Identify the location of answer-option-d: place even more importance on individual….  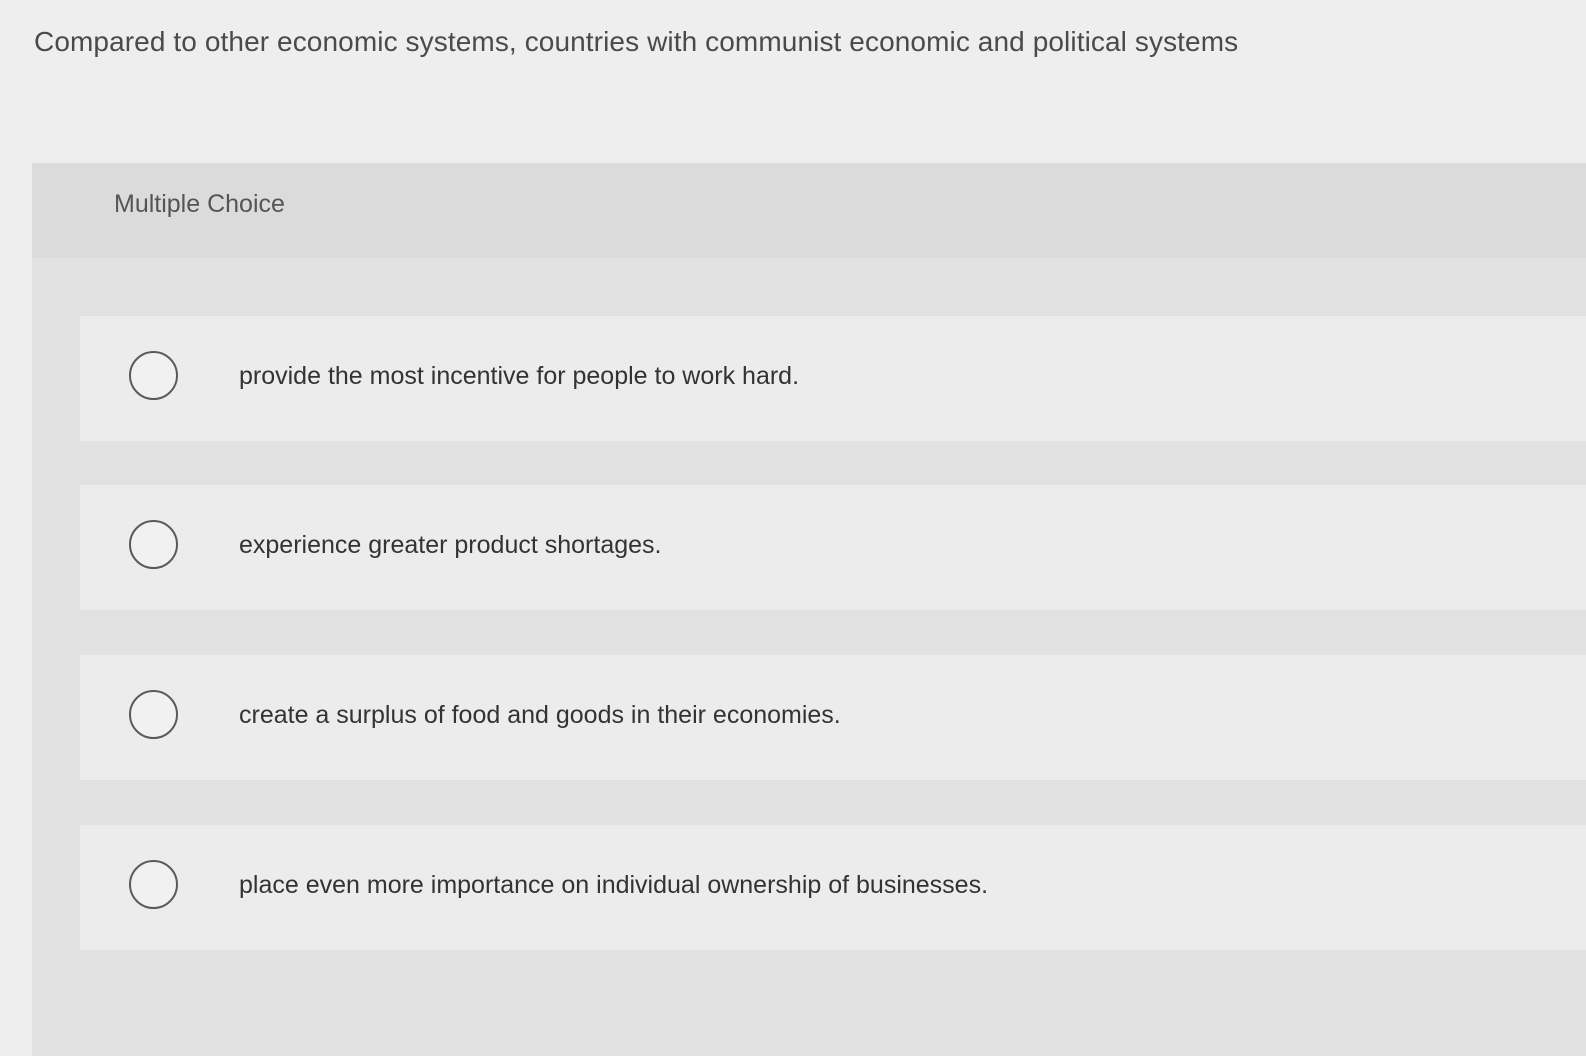
(833, 887).